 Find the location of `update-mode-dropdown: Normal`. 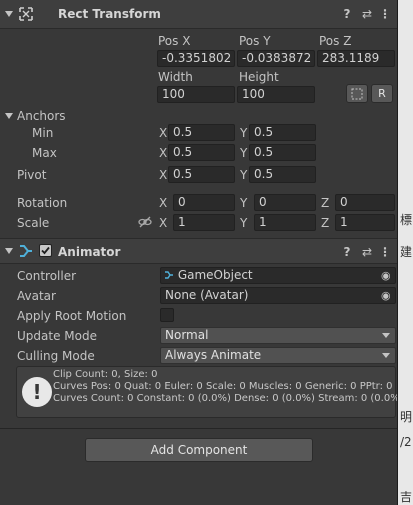

update-mode-dropdown: Normal is located at coordinates (278, 335).